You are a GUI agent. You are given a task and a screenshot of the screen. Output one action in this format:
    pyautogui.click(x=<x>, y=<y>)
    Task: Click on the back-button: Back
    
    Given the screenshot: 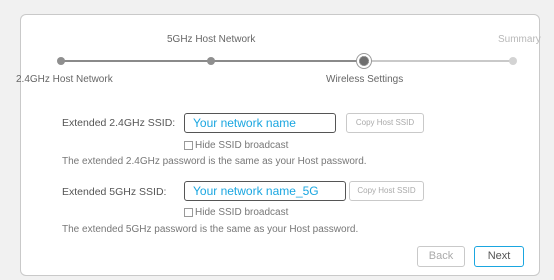 What is the action you would take?
    pyautogui.click(x=441, y=256)
    